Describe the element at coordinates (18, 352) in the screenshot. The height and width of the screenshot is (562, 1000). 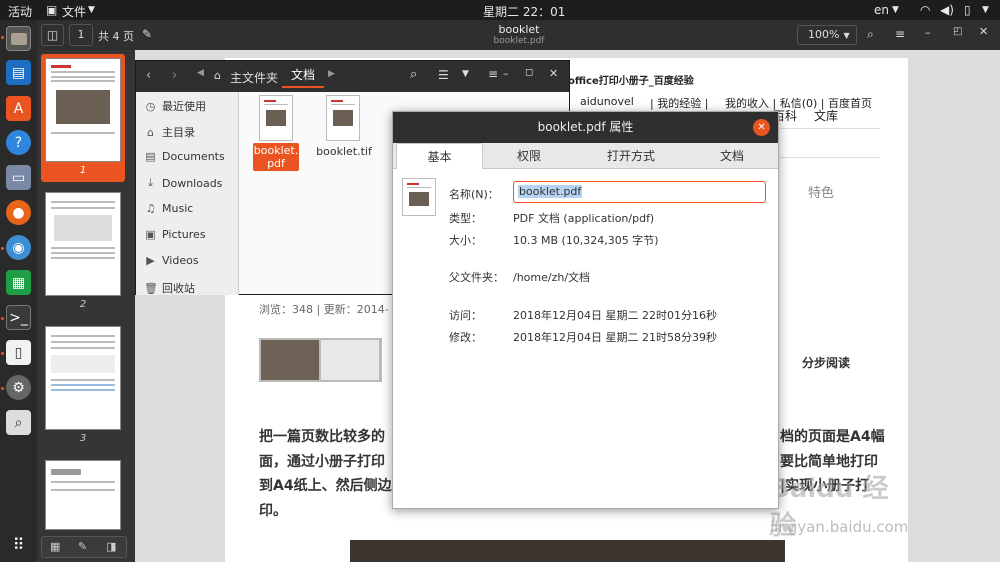
I see `document-viewer-icon: ▯` at that location.